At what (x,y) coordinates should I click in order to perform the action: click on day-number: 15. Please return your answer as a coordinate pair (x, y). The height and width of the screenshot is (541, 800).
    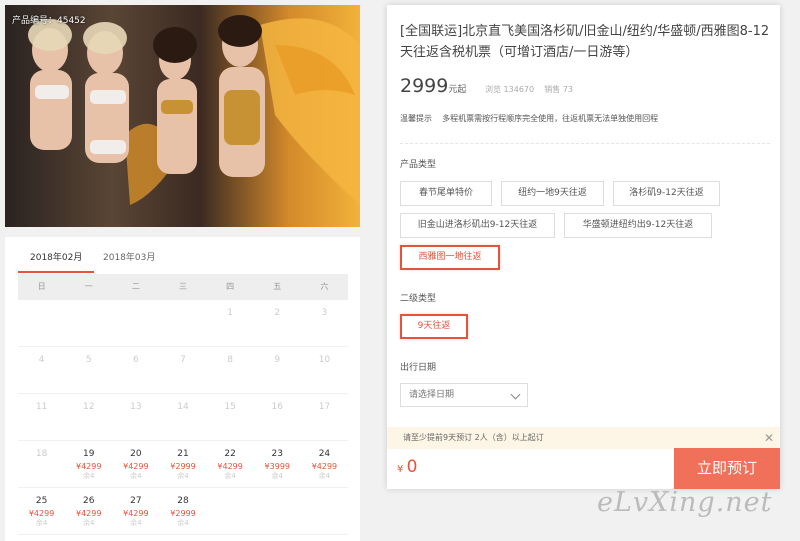
    Looking at the image, I should click on (230, 407).